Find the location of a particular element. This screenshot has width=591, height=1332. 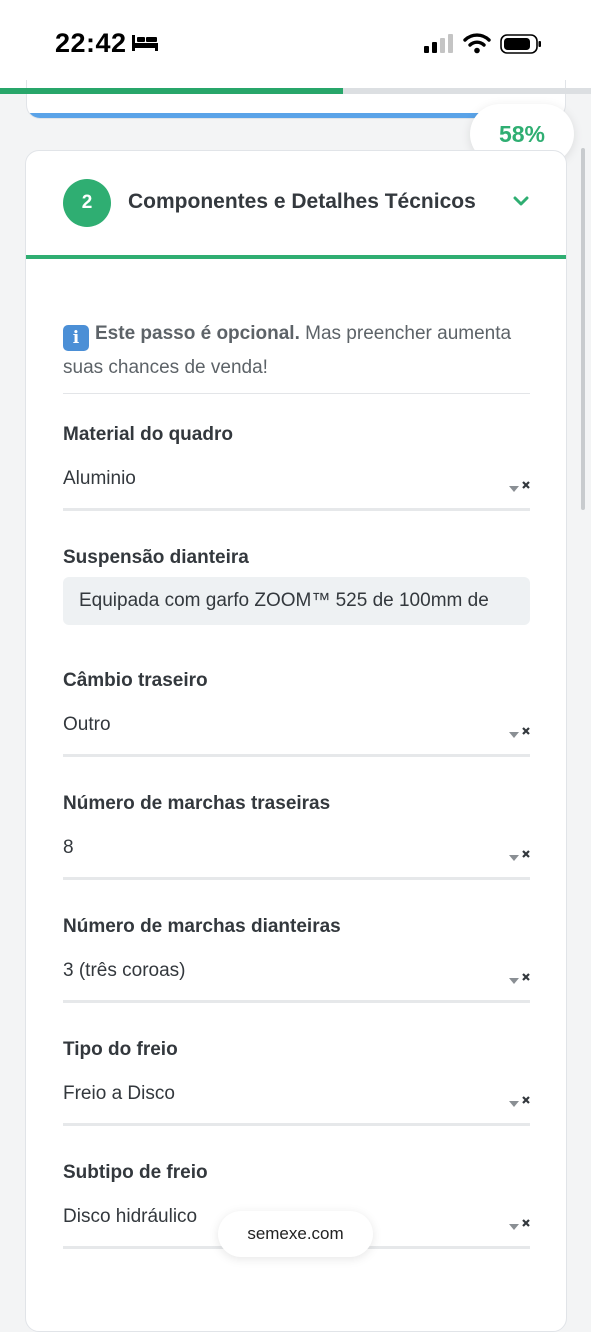

step-title: Componentes e Detalhes Técnicos is located at coordinates (302, 201).